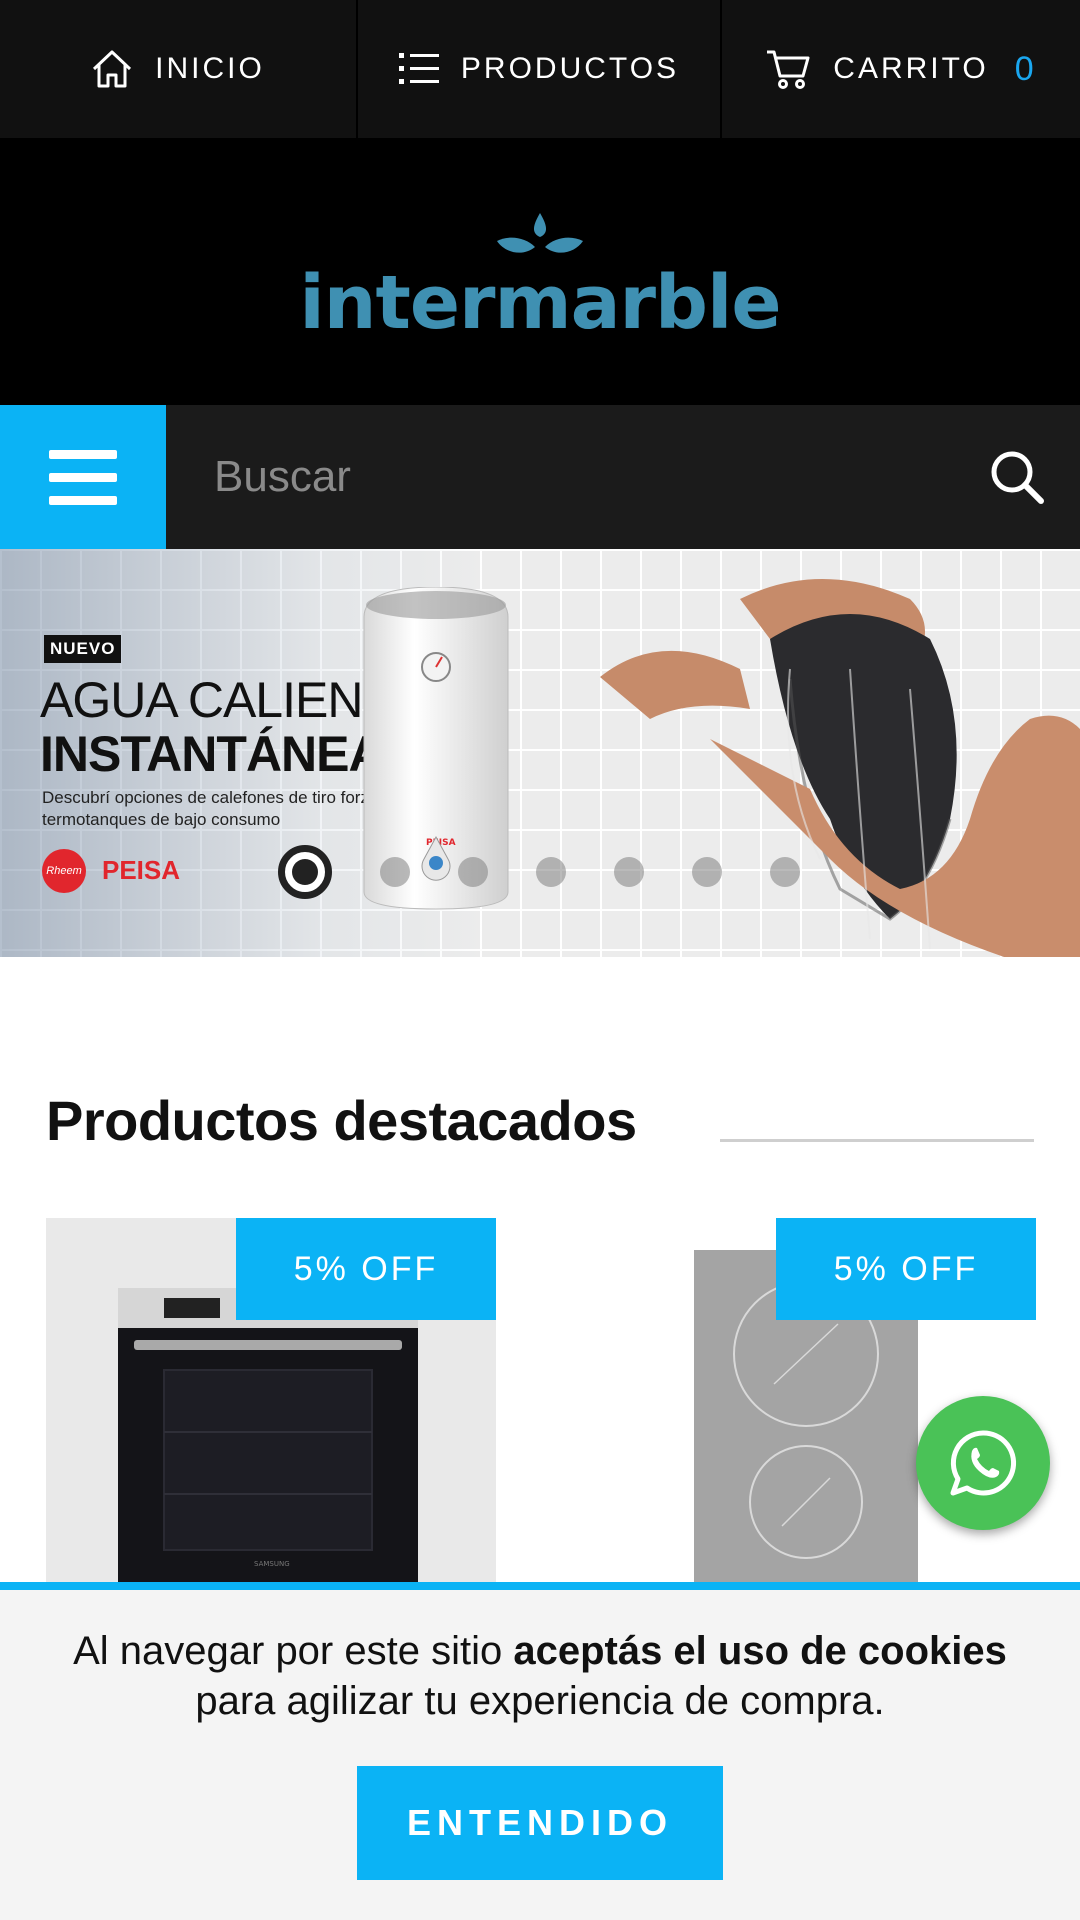  I want to click on whatsapp-button, so click(983, 1463).